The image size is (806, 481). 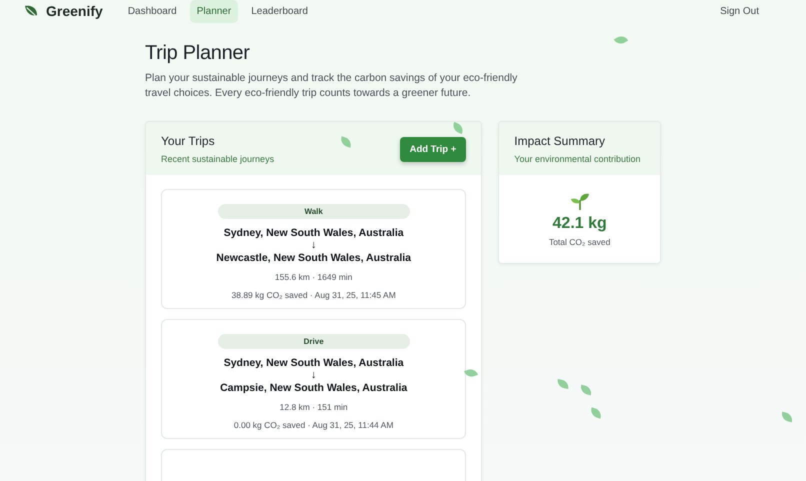 What do you see at coordinates (74, 11) in the screenshot?
I see `brand-name: Greenify` at bounding box center [74, 11].